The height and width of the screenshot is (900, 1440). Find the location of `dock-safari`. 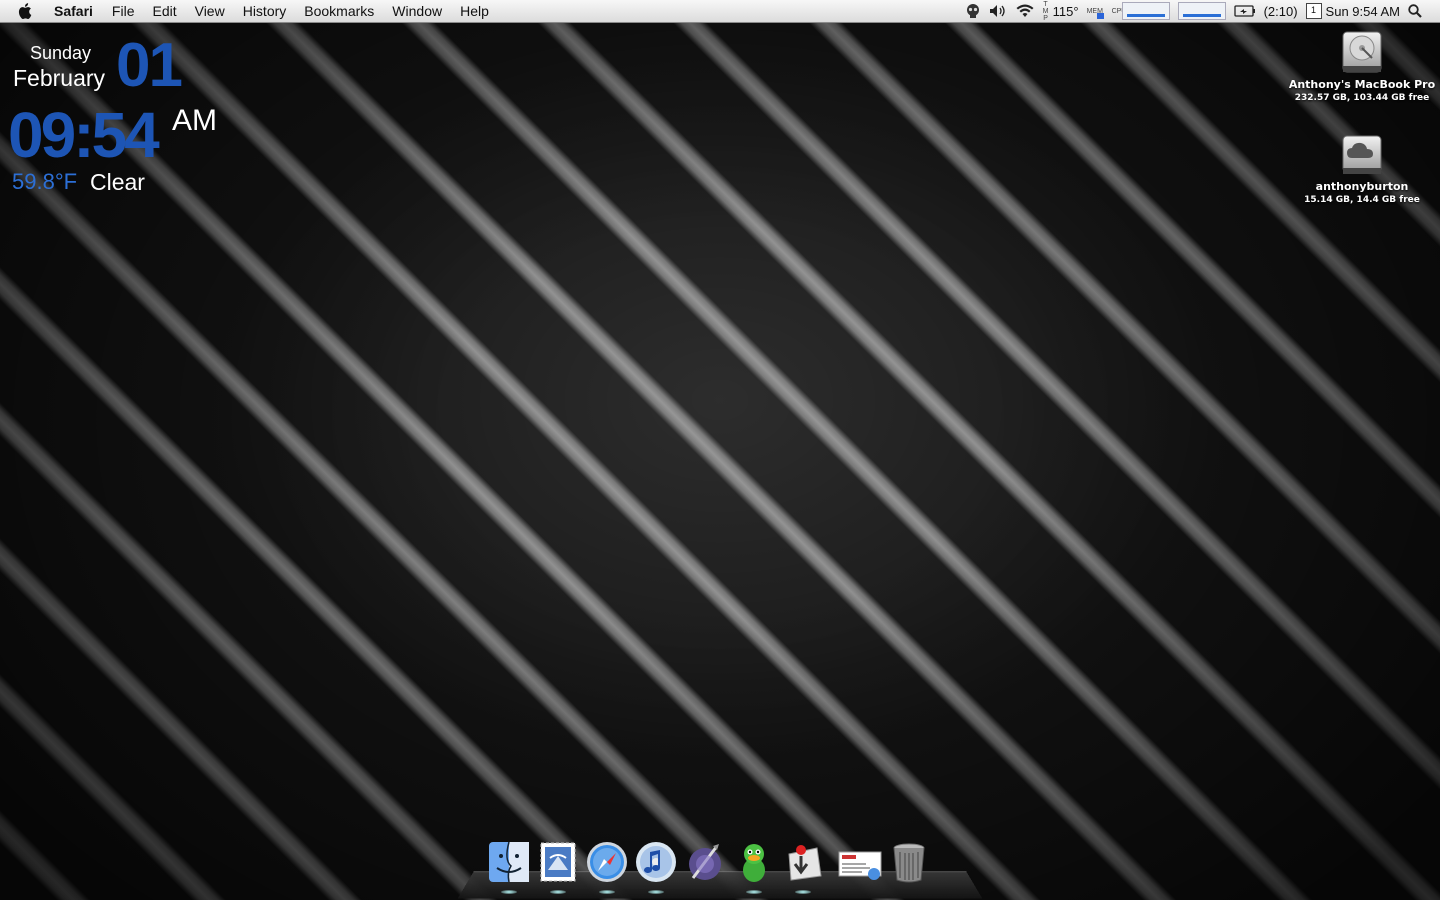

dock-safari is located at coordinates (607, 867).